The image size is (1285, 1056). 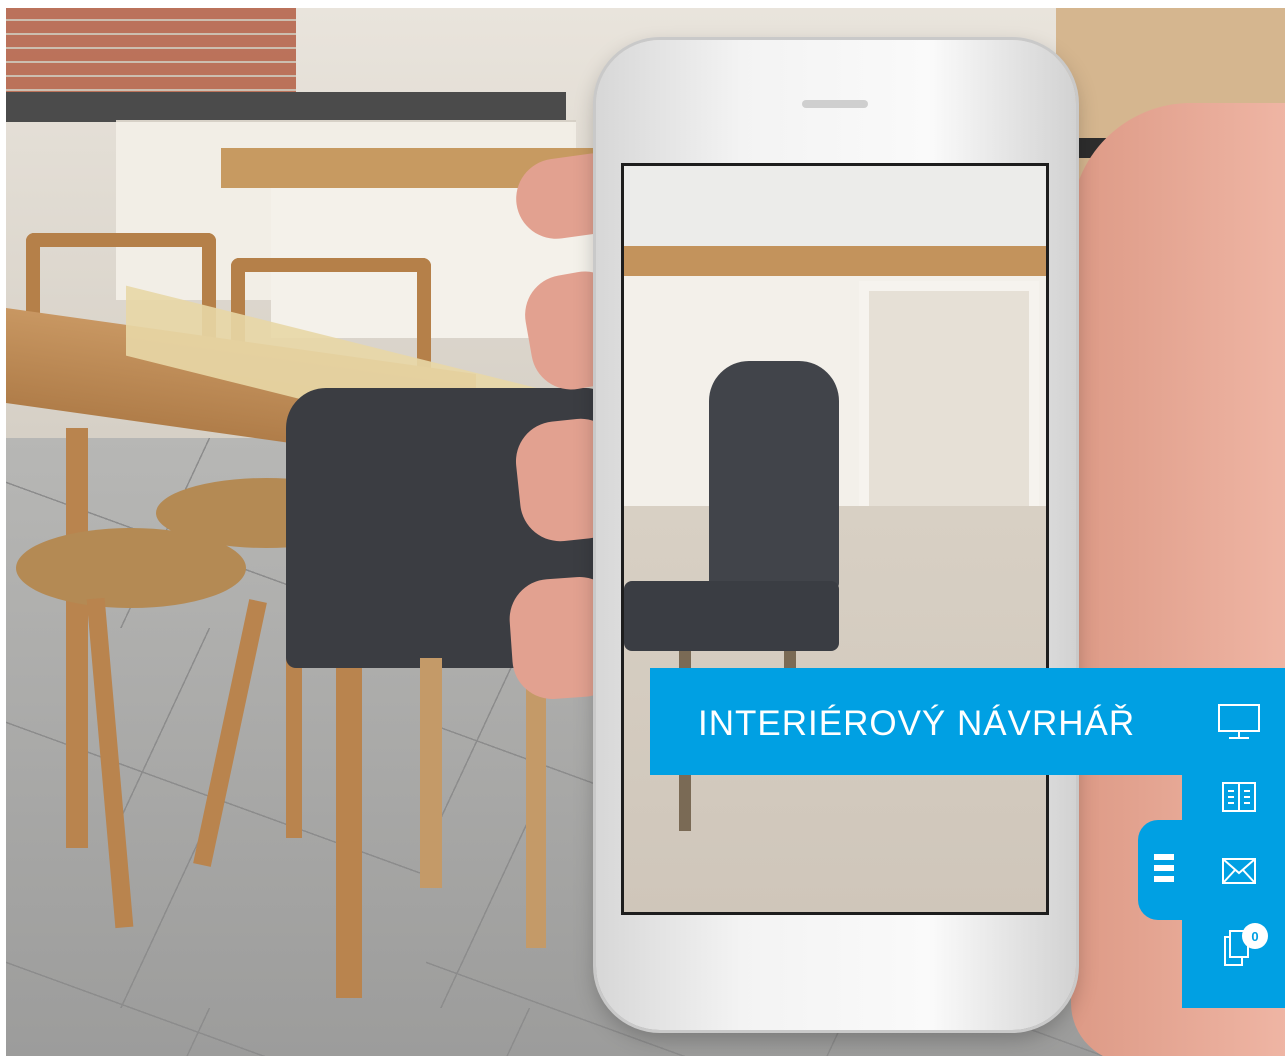 I want to click on phone-speaker, so click(x=835, y=104).